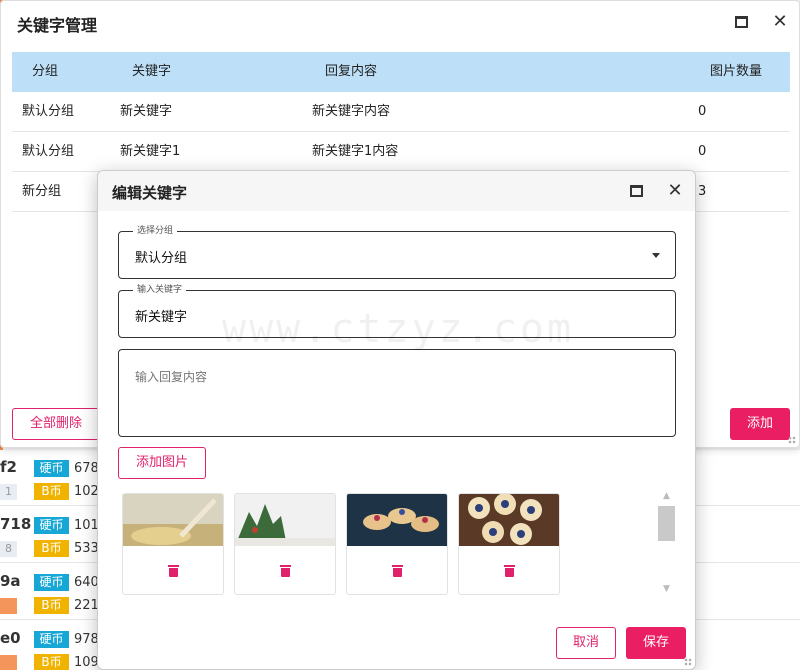 This screenshot has height=670, width=800. What do you see at coordinates (8, 492) in the screenshot?
I see `item-tag: 1` at bounding box center [8, 492].